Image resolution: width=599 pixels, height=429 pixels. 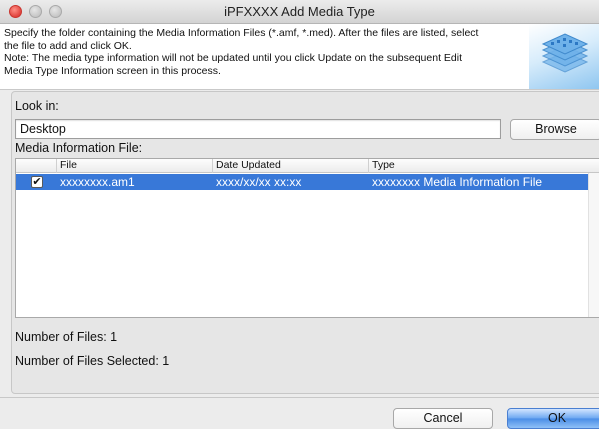 I want to click on list-scrollbar, so click(x=593, y=245).